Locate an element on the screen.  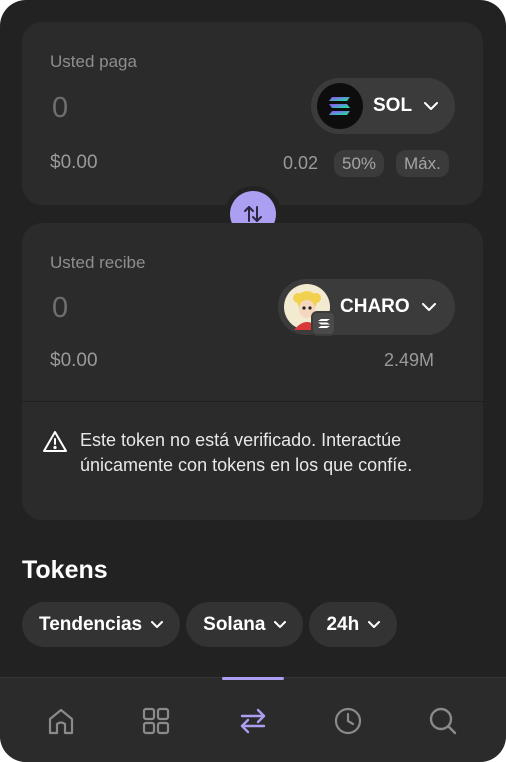
receive-label: Usted recibe is located at coordinates (98, 262).